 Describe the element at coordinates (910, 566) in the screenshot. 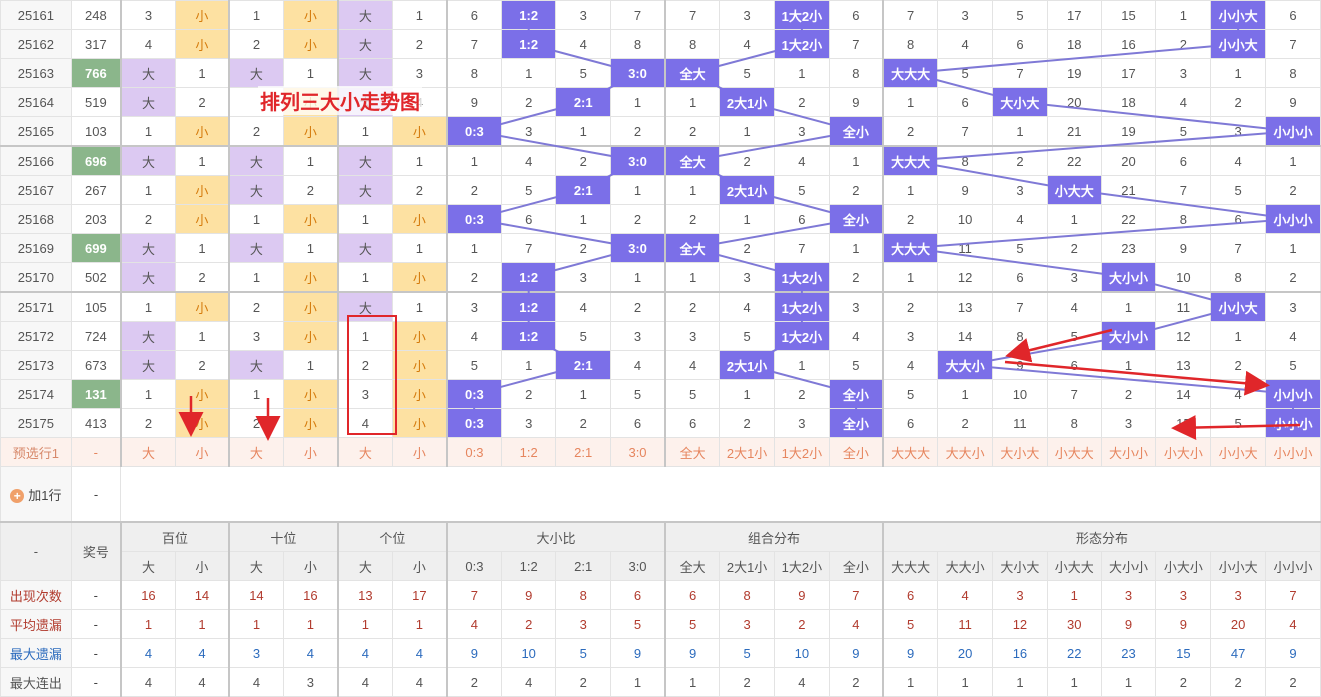

I see `header-shape-bbb: 大大大` at that location.